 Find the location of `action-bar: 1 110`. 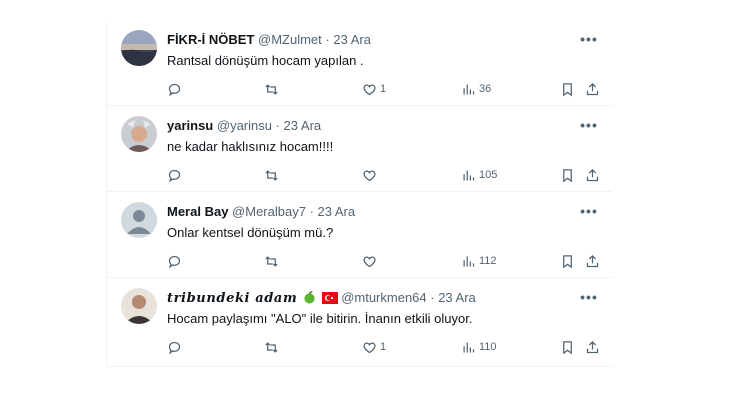

action-bar: 1 110 is located at coordinates (383, 347).